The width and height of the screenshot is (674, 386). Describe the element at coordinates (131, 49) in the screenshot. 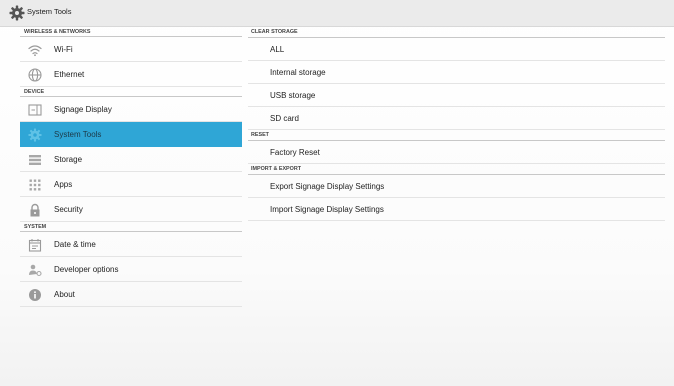

I see `sidebar-item-wifi: Wi-Fi` at that location.